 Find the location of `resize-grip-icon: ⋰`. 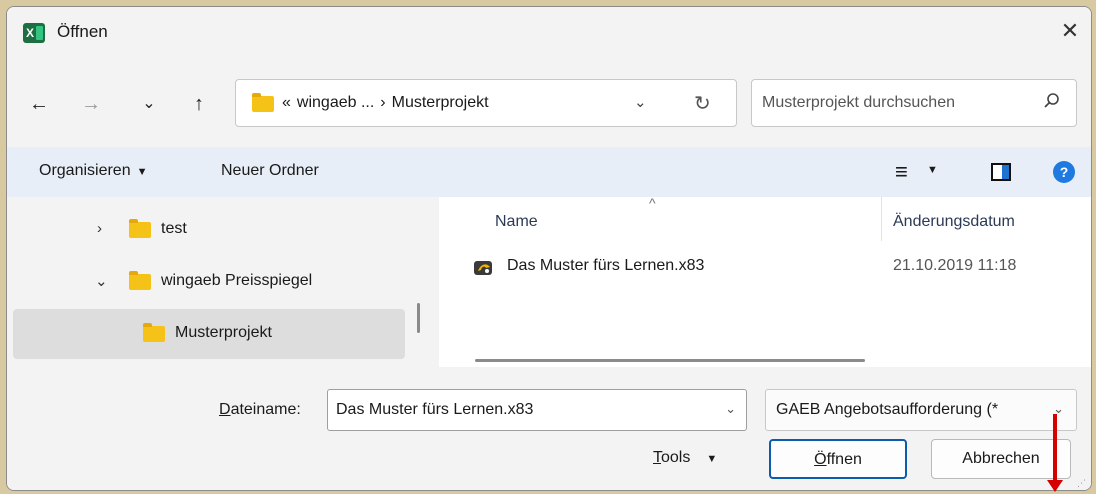

resize-grip-icon: ⋰ is located at coordinates (1082, 483).